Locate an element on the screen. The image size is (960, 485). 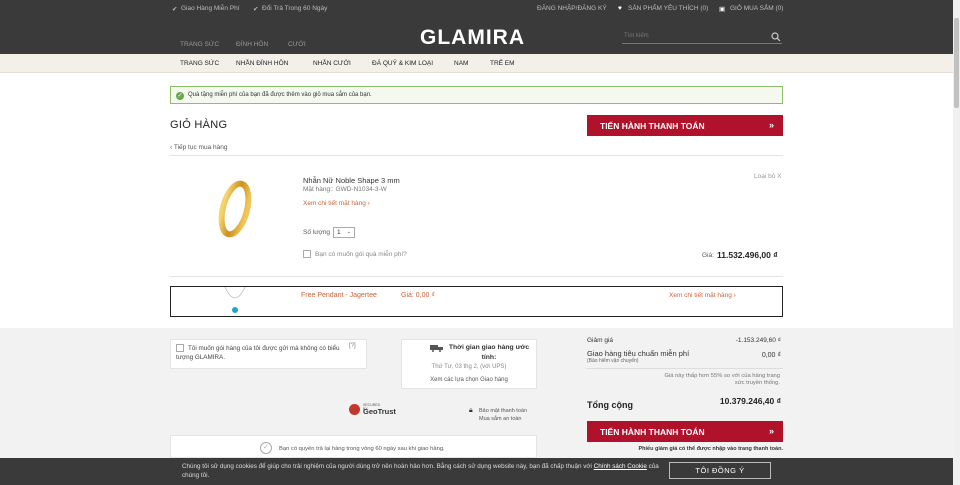
free-shipping-text: Giao Hàng Miễn Phí is located at coordinates (210, 8).